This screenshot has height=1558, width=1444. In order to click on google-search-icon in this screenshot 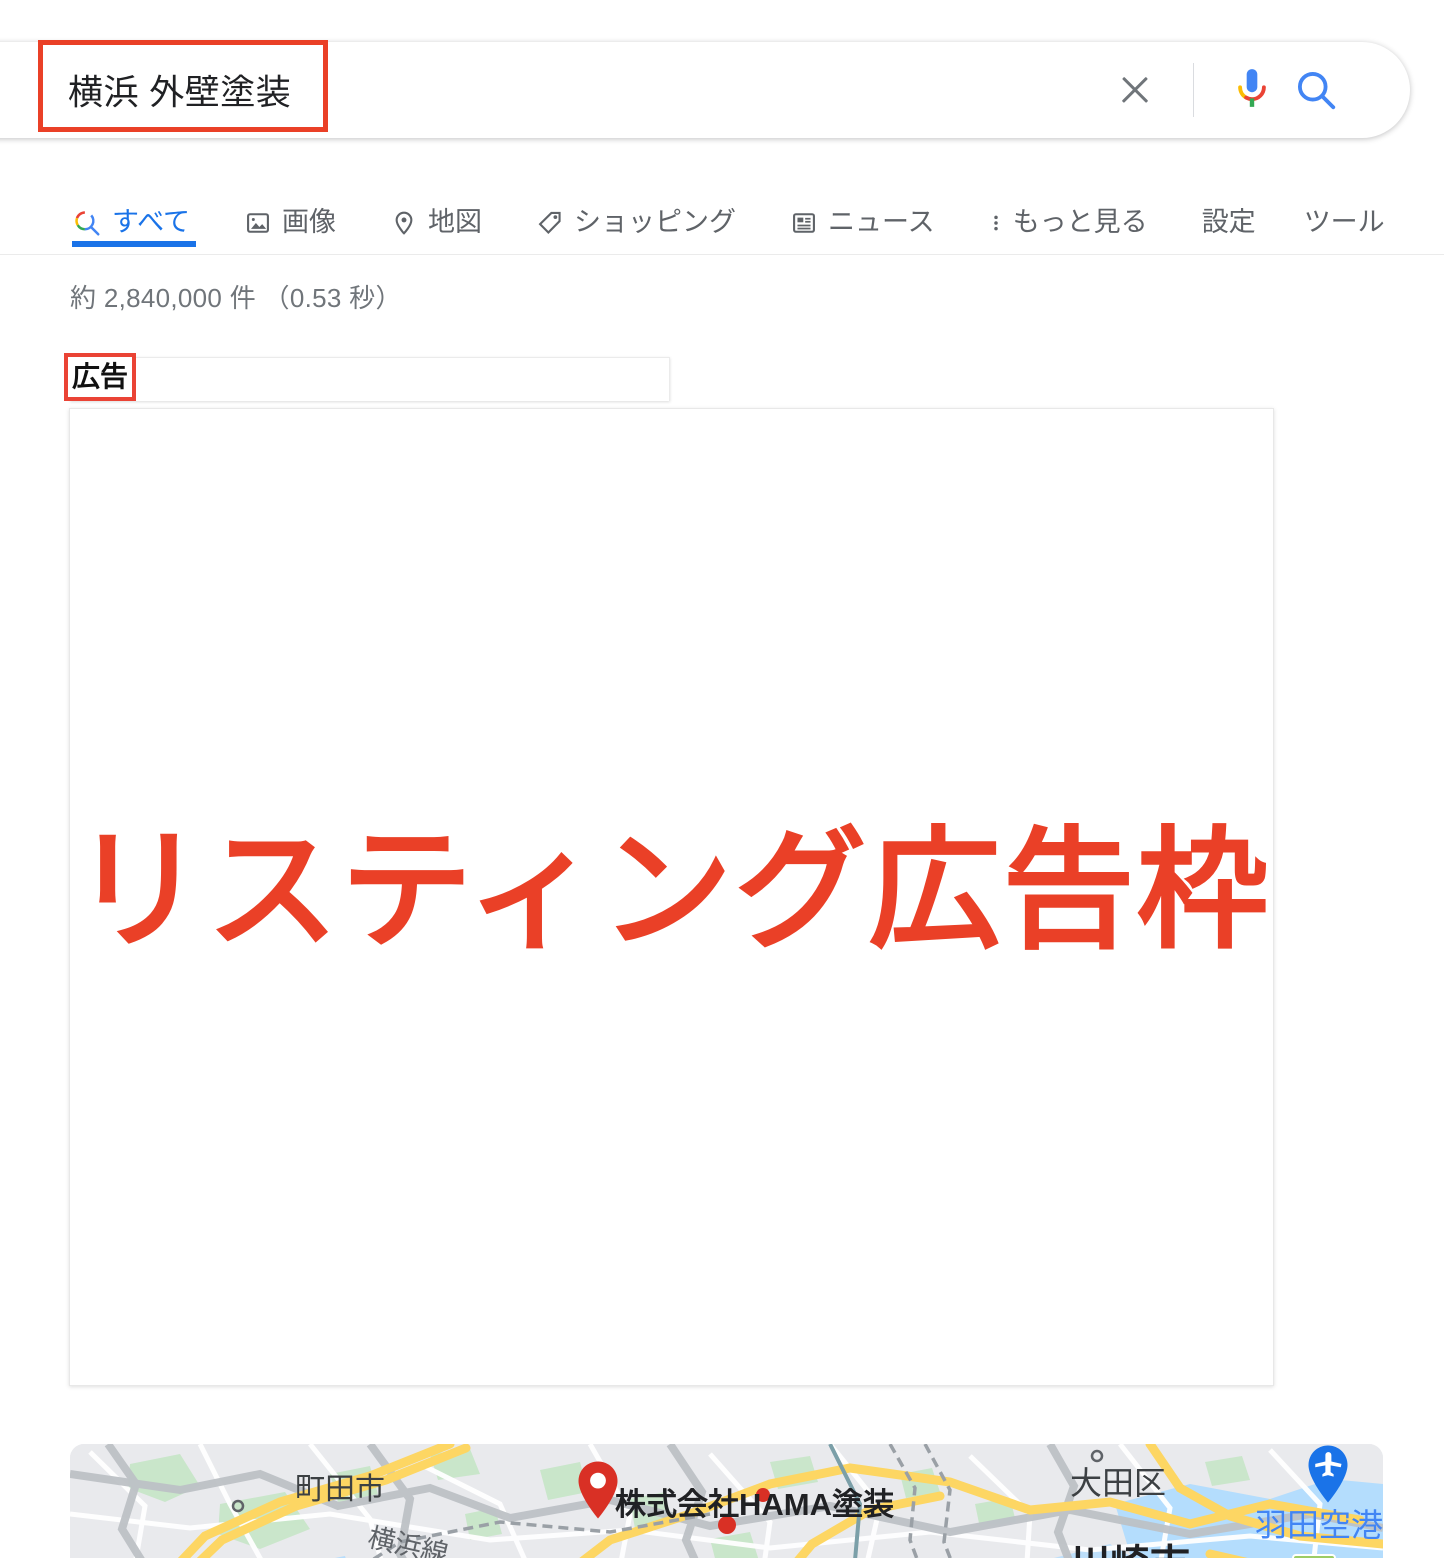, I will do `click(87, 212)`.